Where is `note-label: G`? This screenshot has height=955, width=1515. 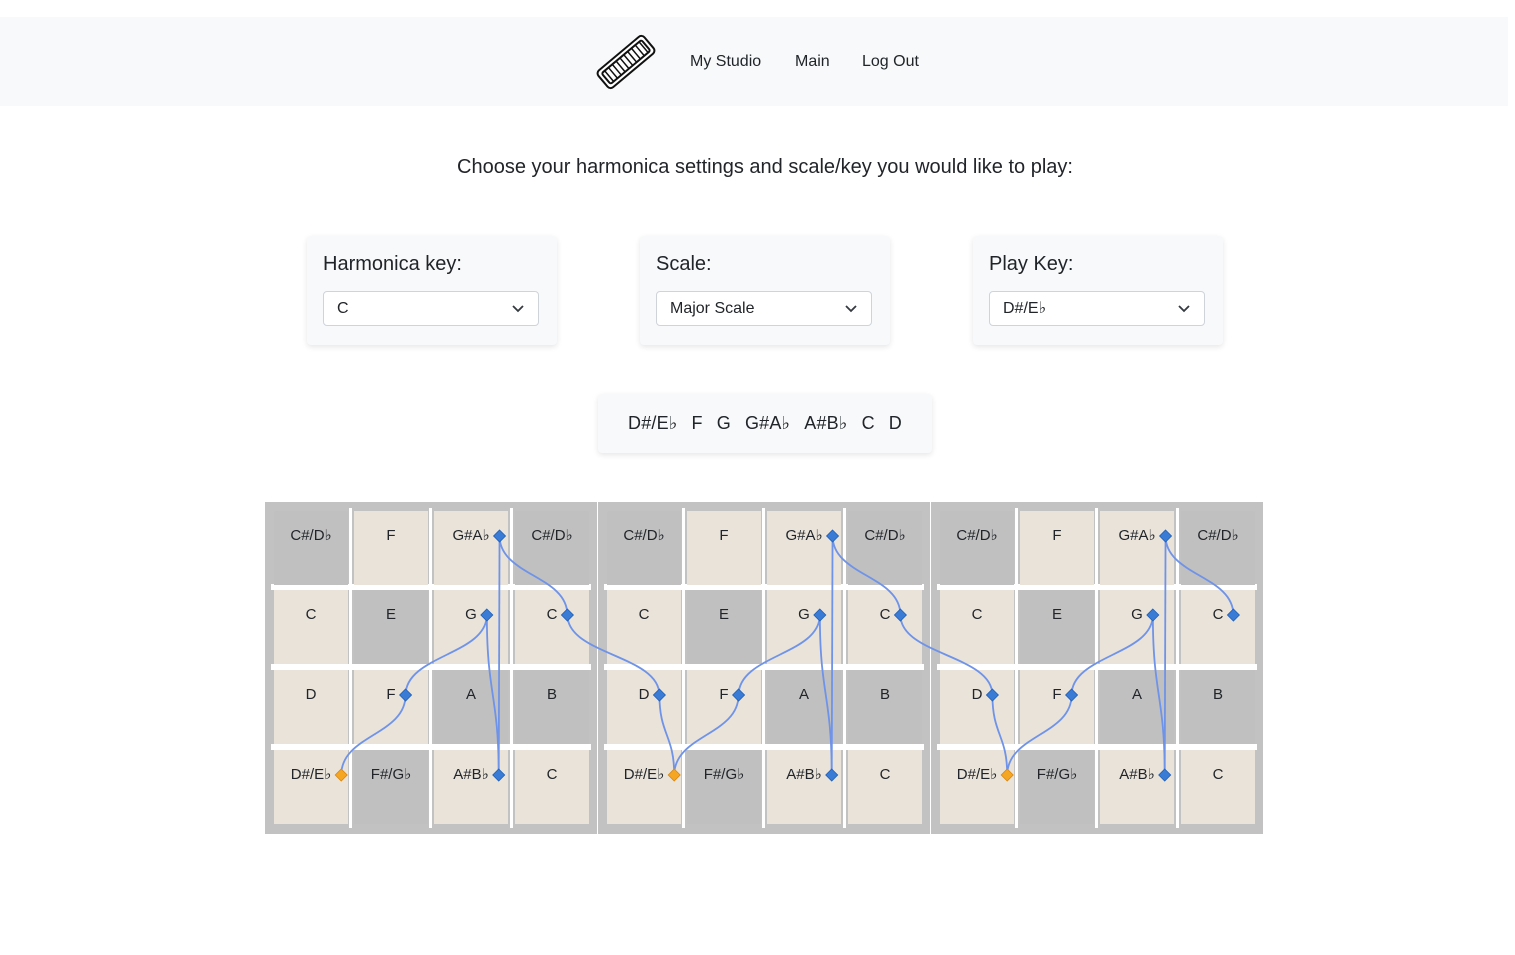
note-label: G is located at coordinates (471, 614).